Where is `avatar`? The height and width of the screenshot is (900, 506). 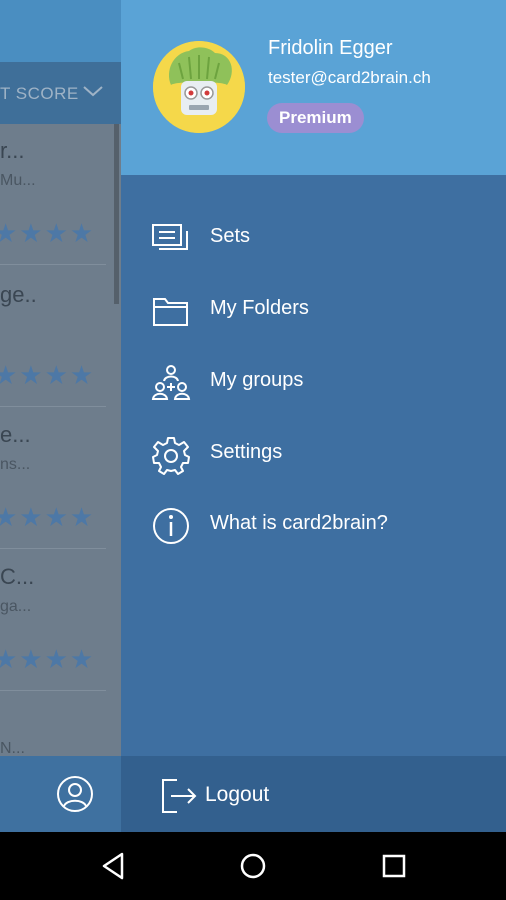
avatar is located at coordinates (199, 87).